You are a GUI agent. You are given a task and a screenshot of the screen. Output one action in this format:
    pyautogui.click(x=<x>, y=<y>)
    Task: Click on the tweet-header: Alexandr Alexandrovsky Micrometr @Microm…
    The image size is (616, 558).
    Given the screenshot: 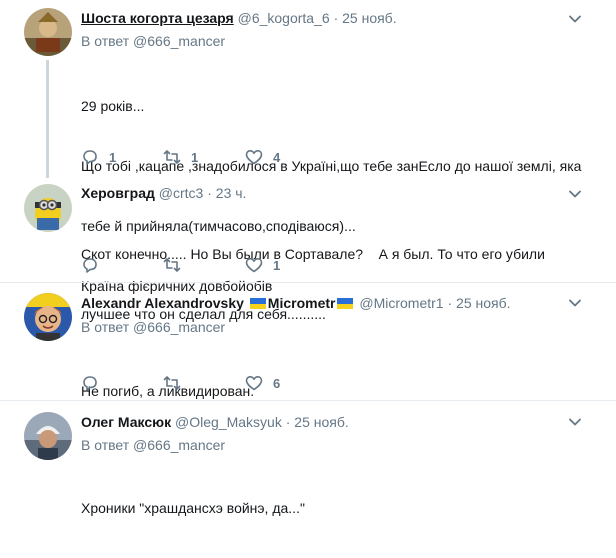 What is the action you would take?
    pyautogui.click(x=296, y=303)
    